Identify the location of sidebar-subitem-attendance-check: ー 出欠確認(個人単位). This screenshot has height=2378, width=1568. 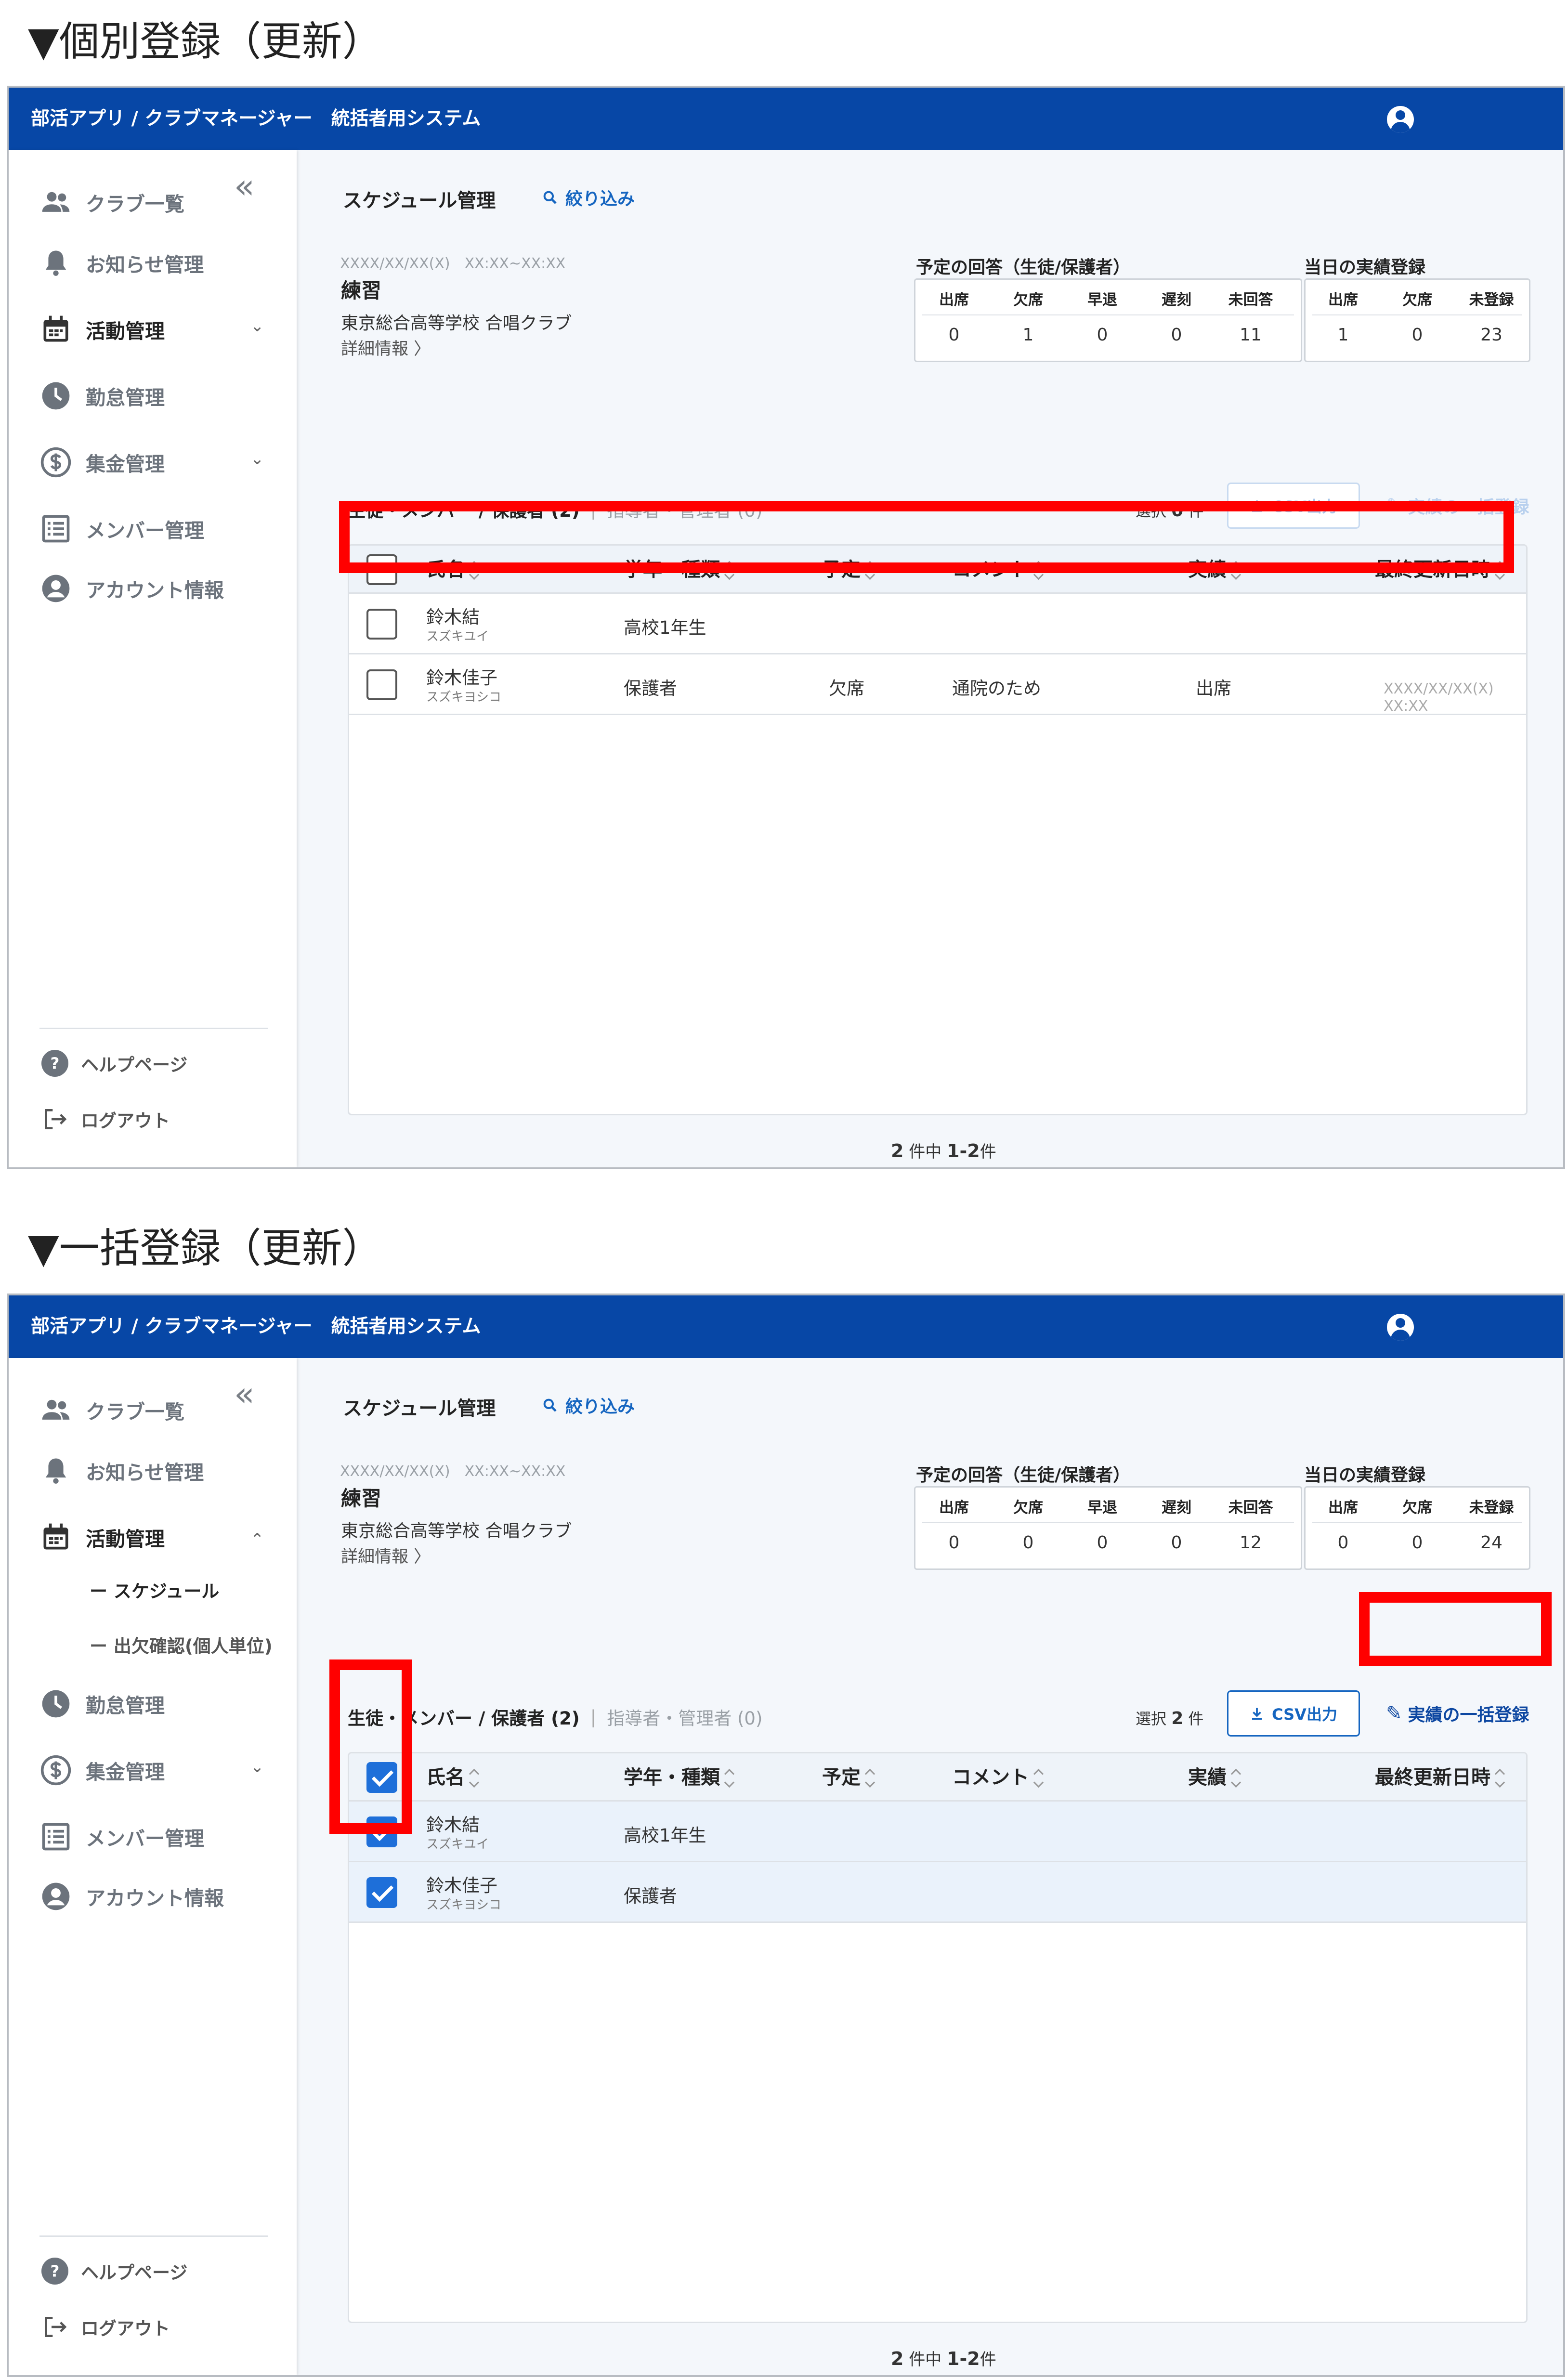
(181, 1645).